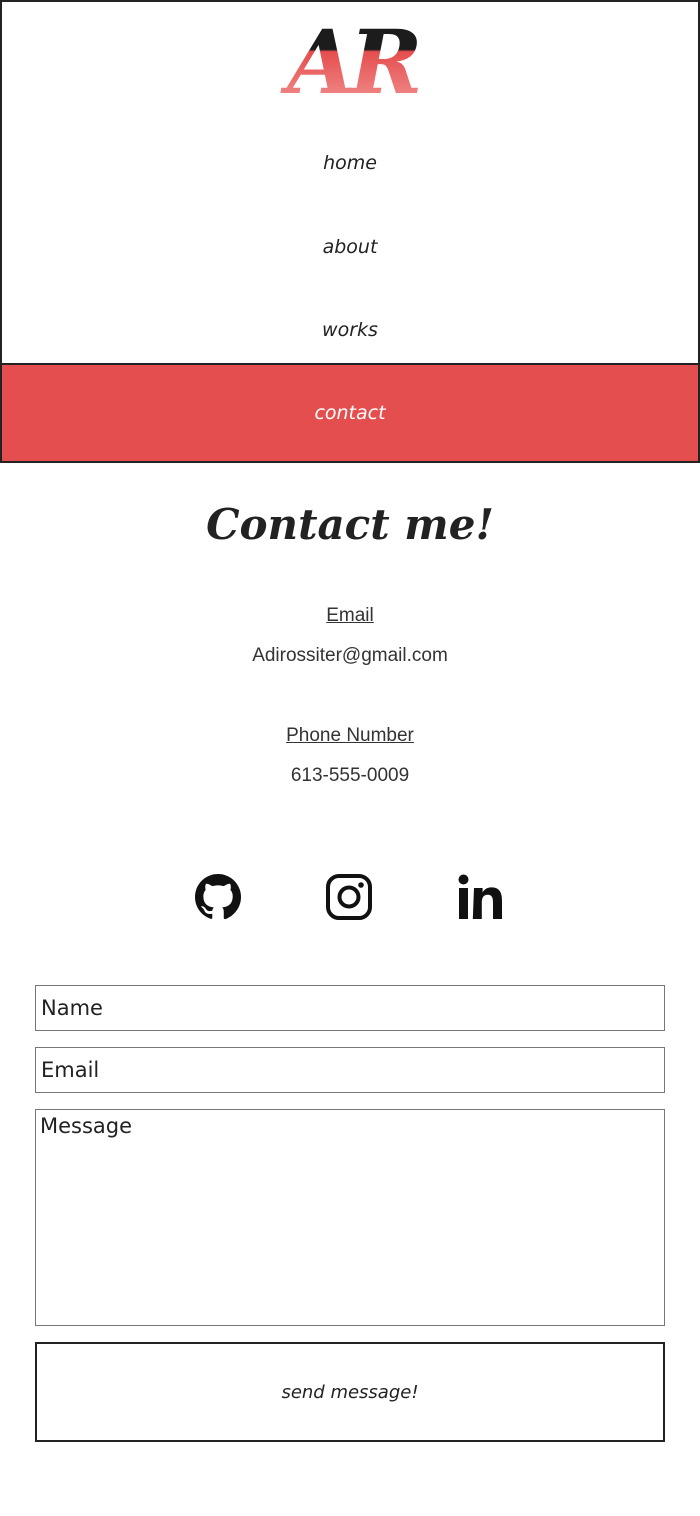 The height and width of the screenshot is (1516, 700). Describe the element at coordinates (350, 735) in the screenshot. I see `phone-label: Phone Number` at that location.